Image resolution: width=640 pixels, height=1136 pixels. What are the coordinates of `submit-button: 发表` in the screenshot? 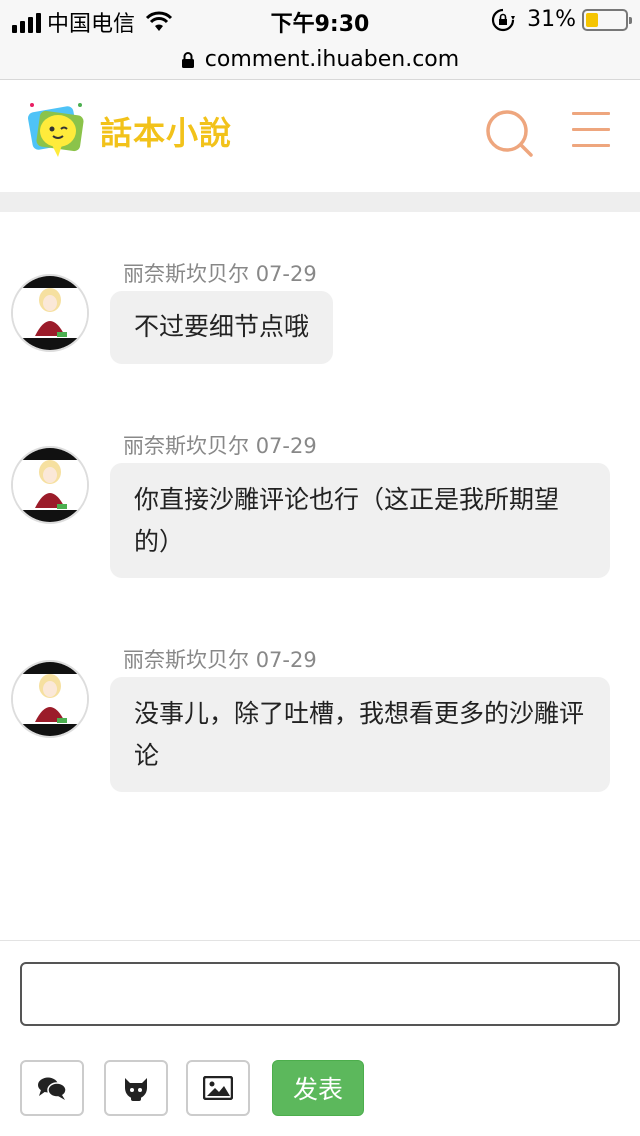 It's located at (318, 1088).